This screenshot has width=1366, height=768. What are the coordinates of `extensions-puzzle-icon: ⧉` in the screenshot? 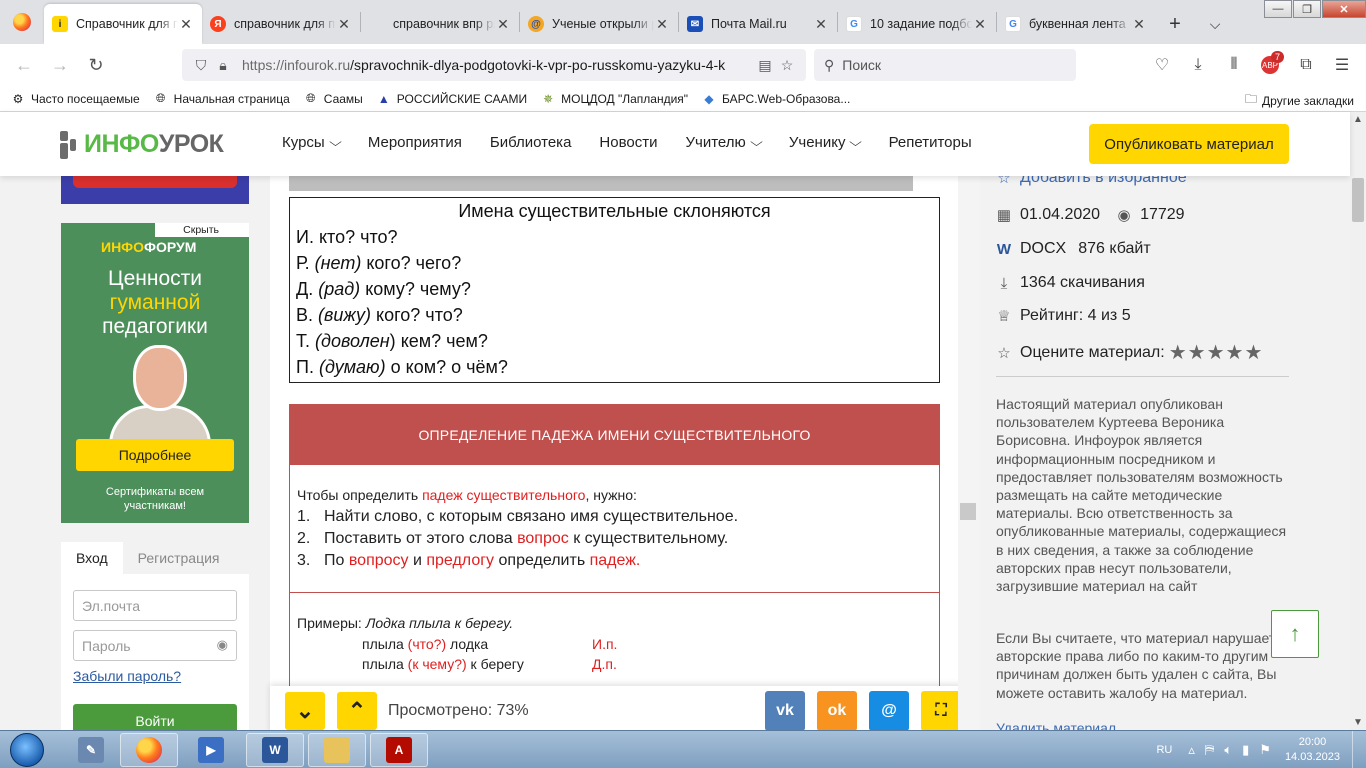 It's located at (1306, 65).